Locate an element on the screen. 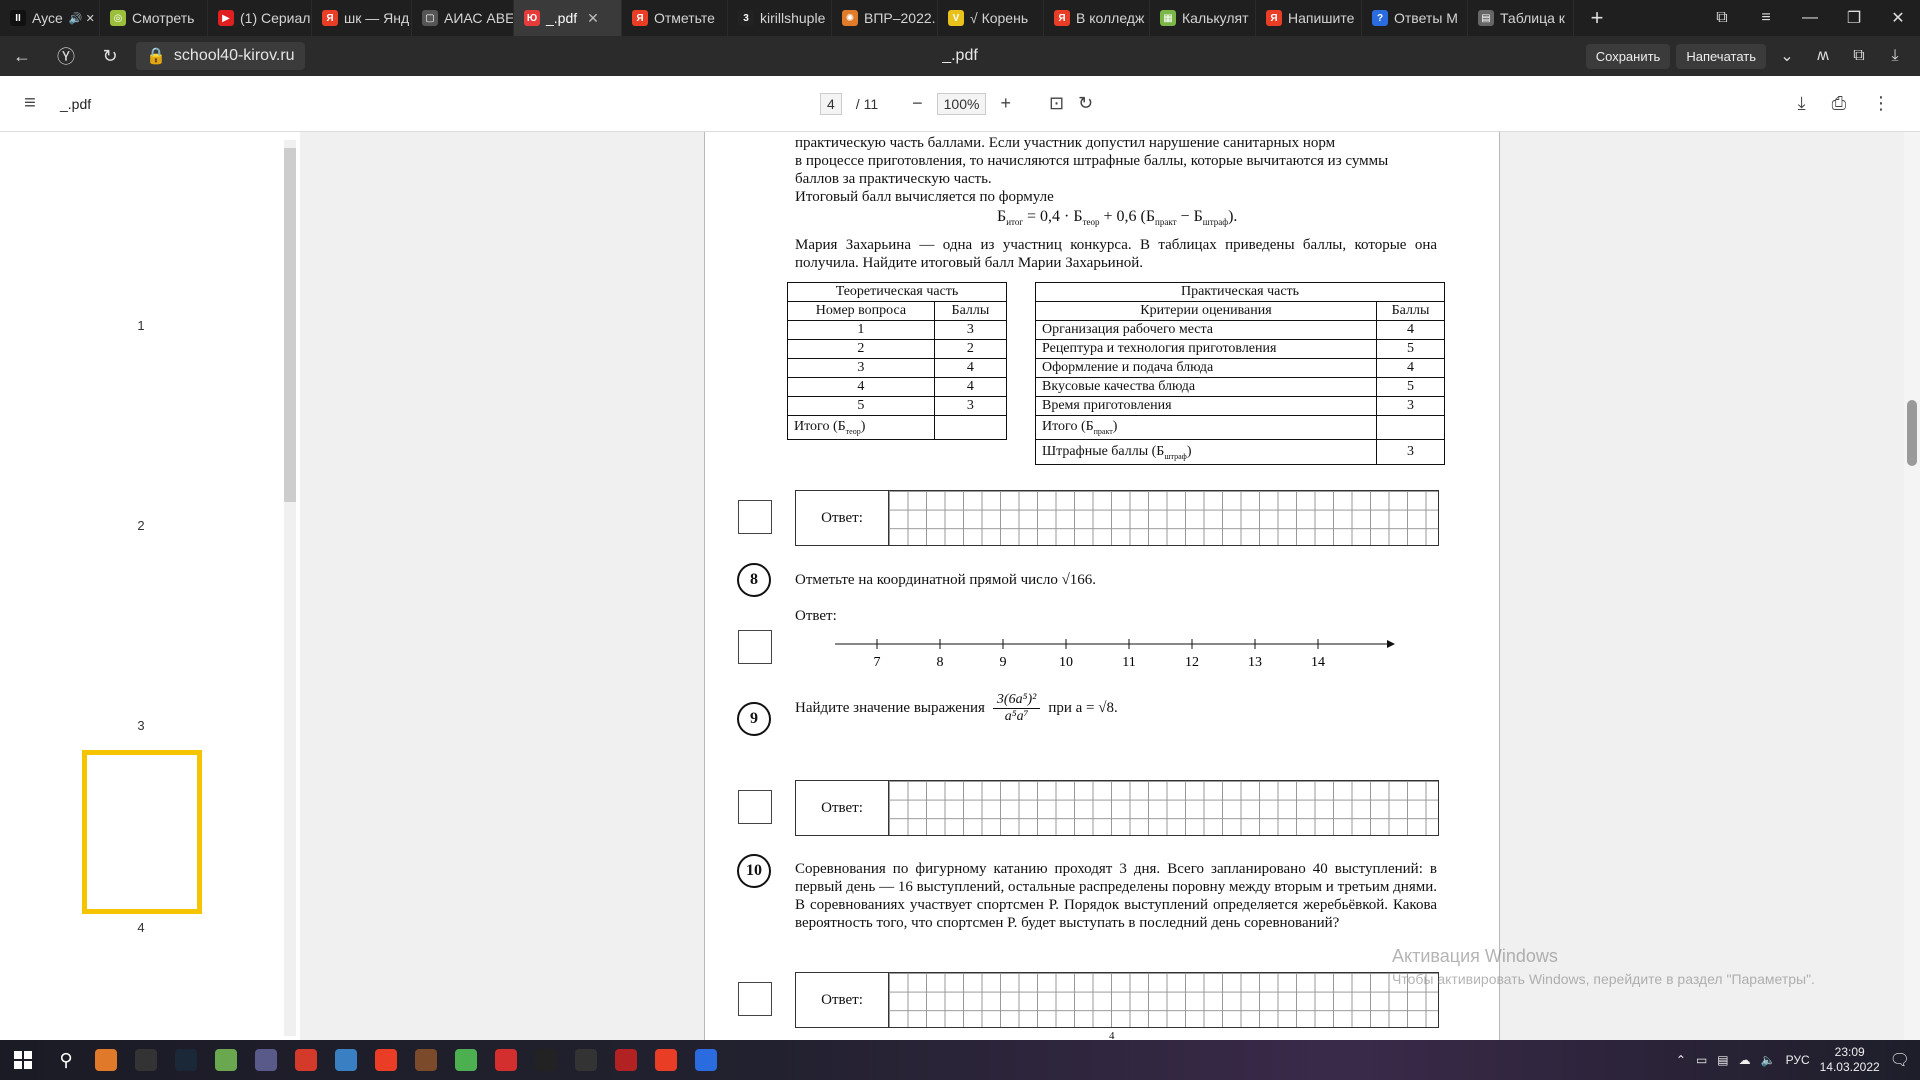 The height and width of the screenshot is (1080, 1920). thumbnail-2: 2 is located at coordinates (141, 525).